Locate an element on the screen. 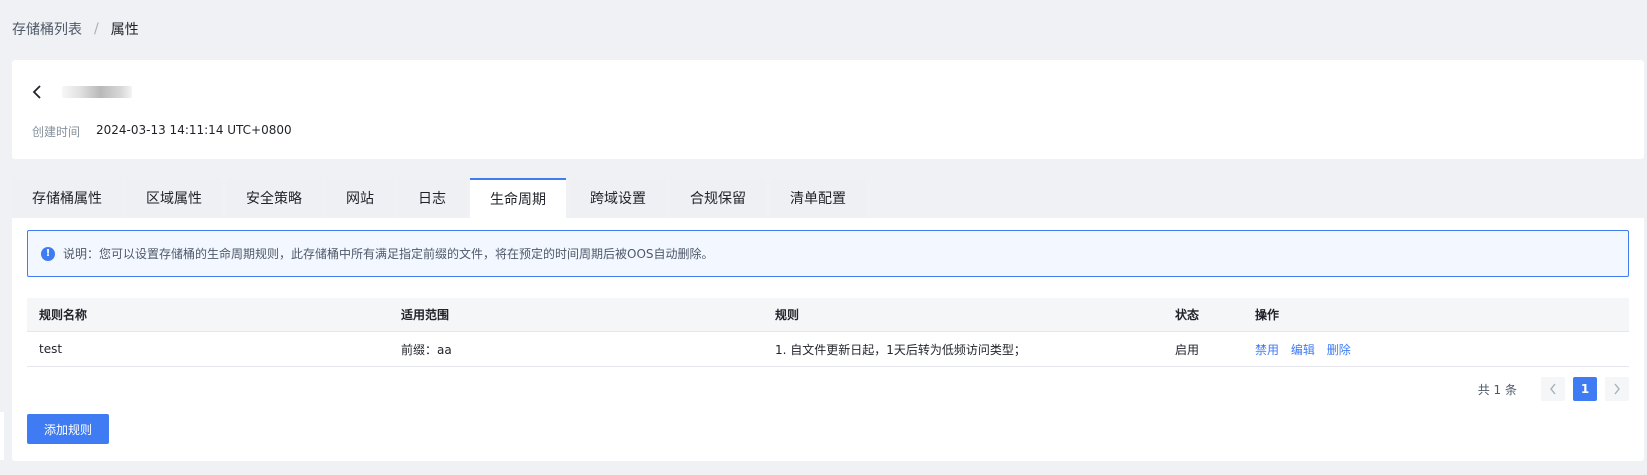 The height and width of the screenshot is (475, 1647). tab-security-policy: 安全策略 is located at coordinates (274, 198).